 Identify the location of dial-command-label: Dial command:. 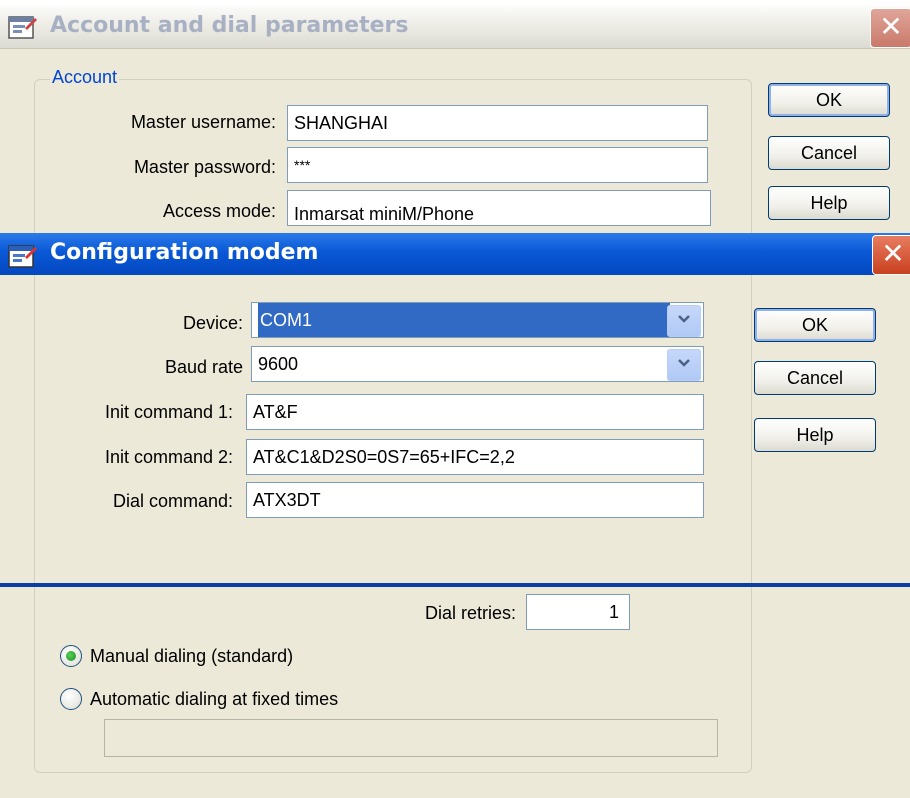
(172, 501).